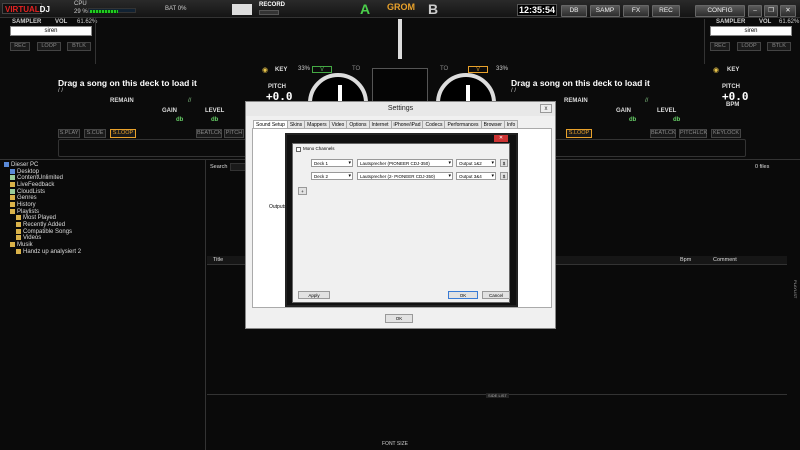 This screenshot has height=450, width=800. Describe the element at coordinates (365, 9) in the screenshot. I see `deck-a-label: A` at that location.